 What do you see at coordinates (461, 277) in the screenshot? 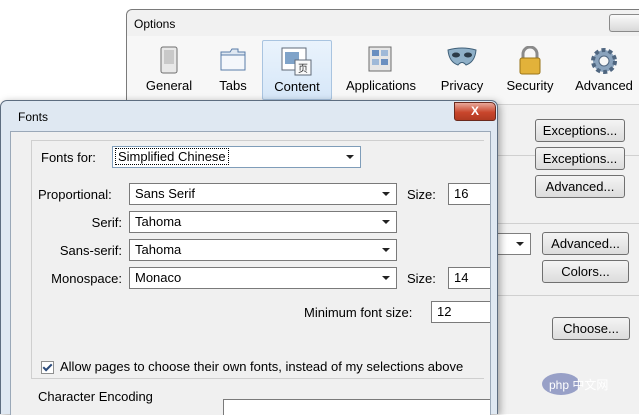
I see `monospace-size-value: 14` at bounding box center [461, 277].